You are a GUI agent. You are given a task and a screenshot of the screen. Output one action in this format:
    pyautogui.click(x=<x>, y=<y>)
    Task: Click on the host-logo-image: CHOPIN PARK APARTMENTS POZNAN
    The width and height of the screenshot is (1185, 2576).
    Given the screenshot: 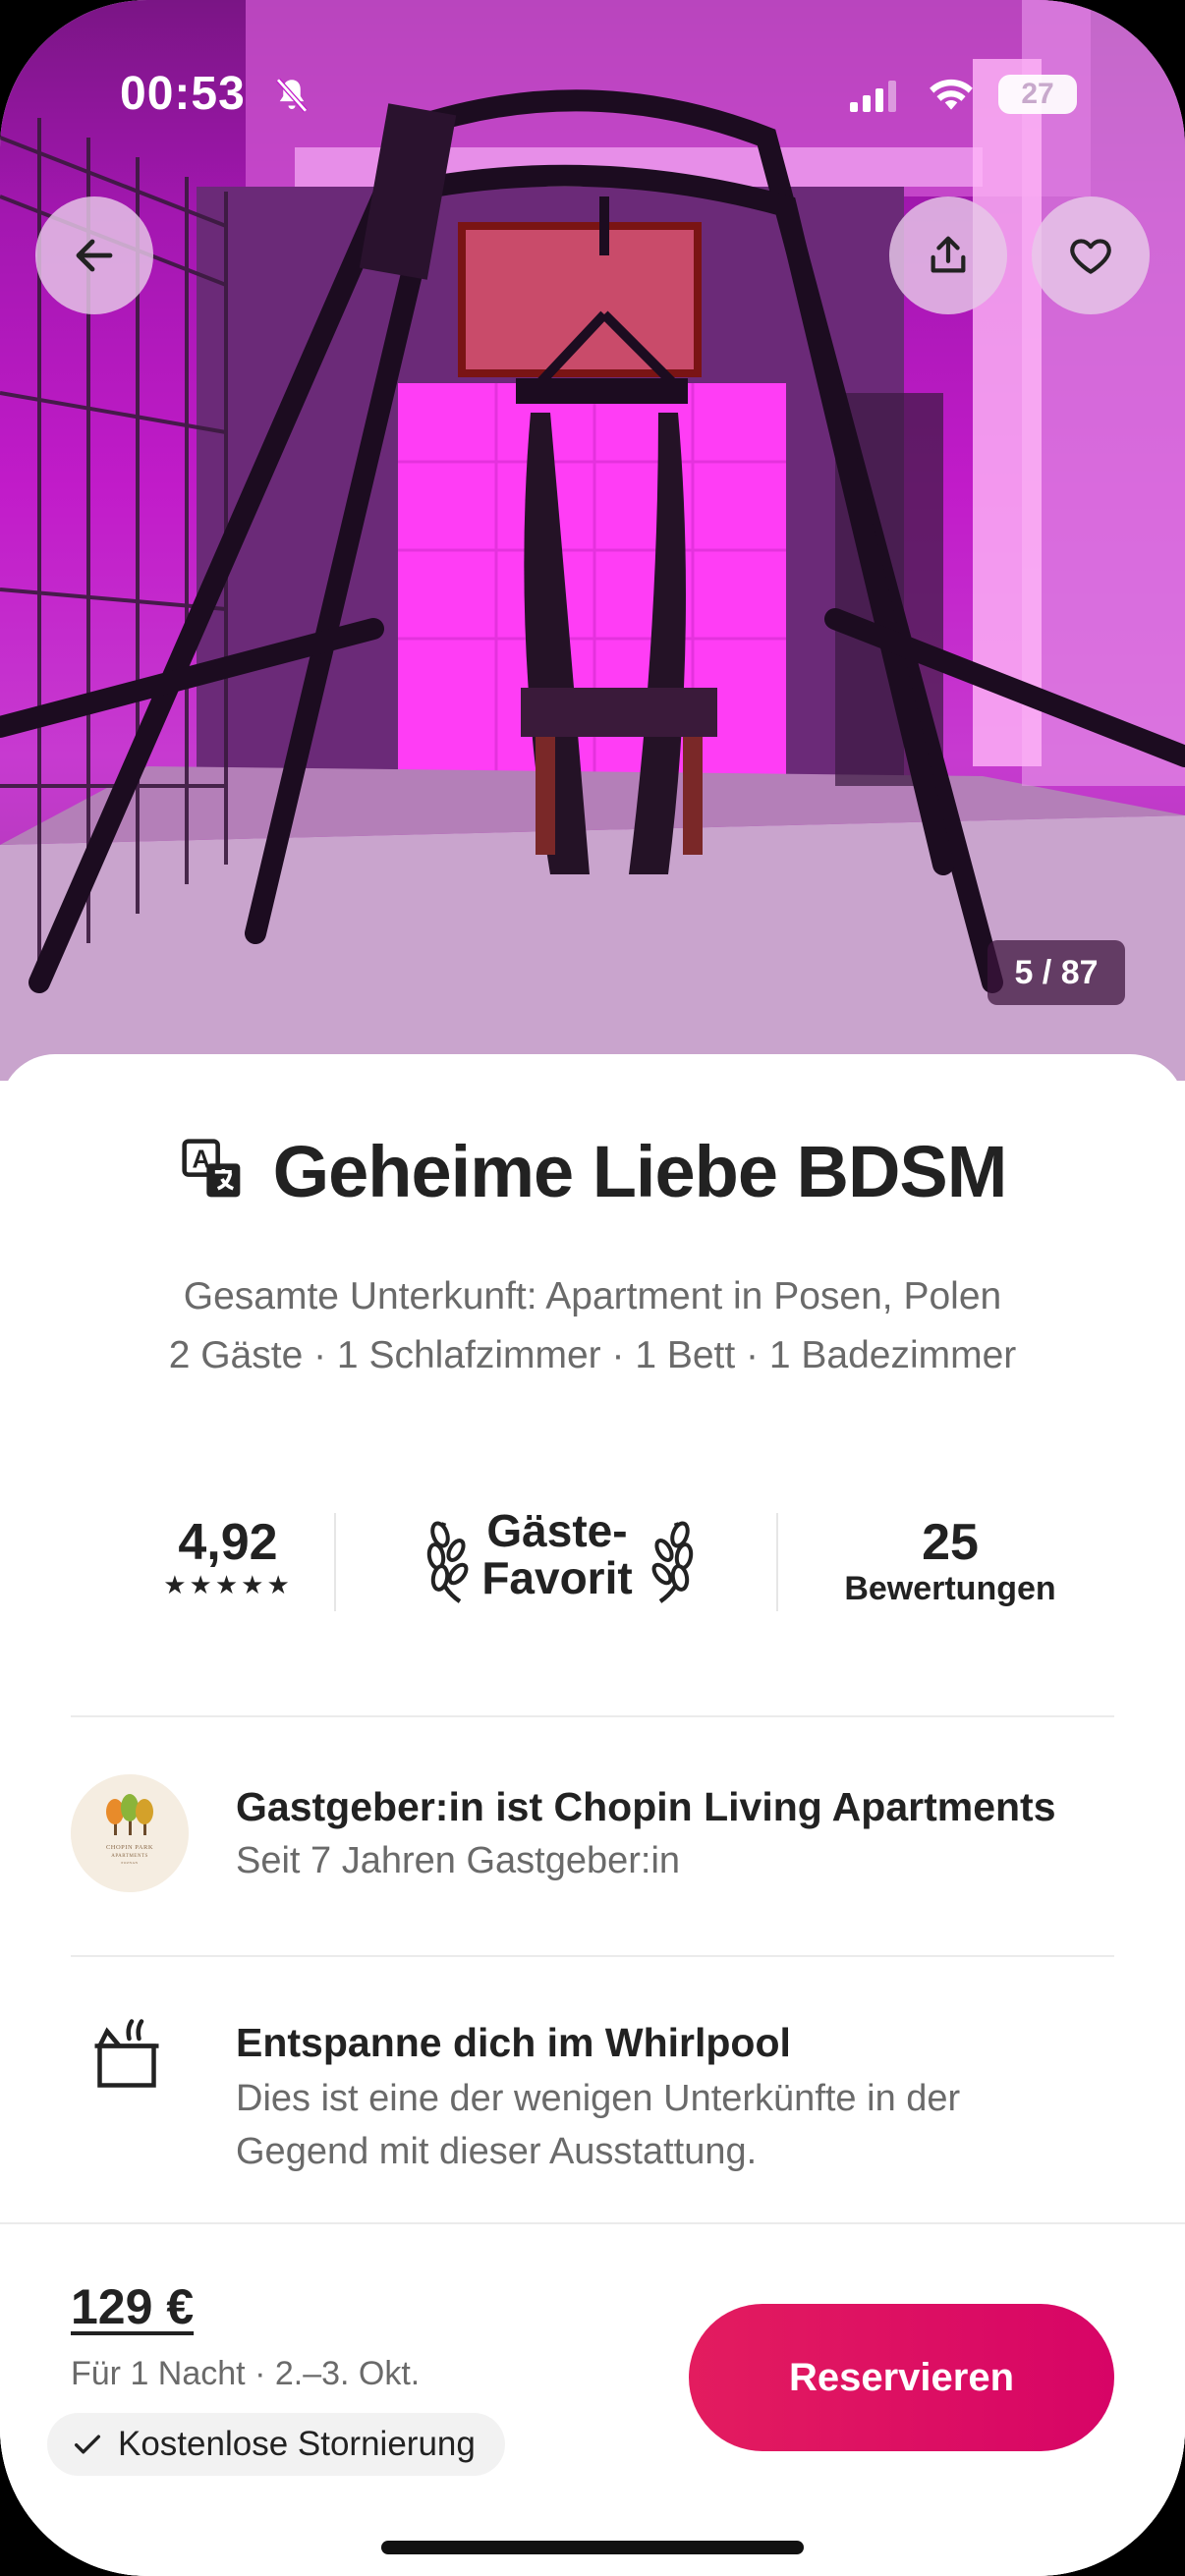 What is the action you would take?
    pyautogui.click(x=130, y=1833)
    